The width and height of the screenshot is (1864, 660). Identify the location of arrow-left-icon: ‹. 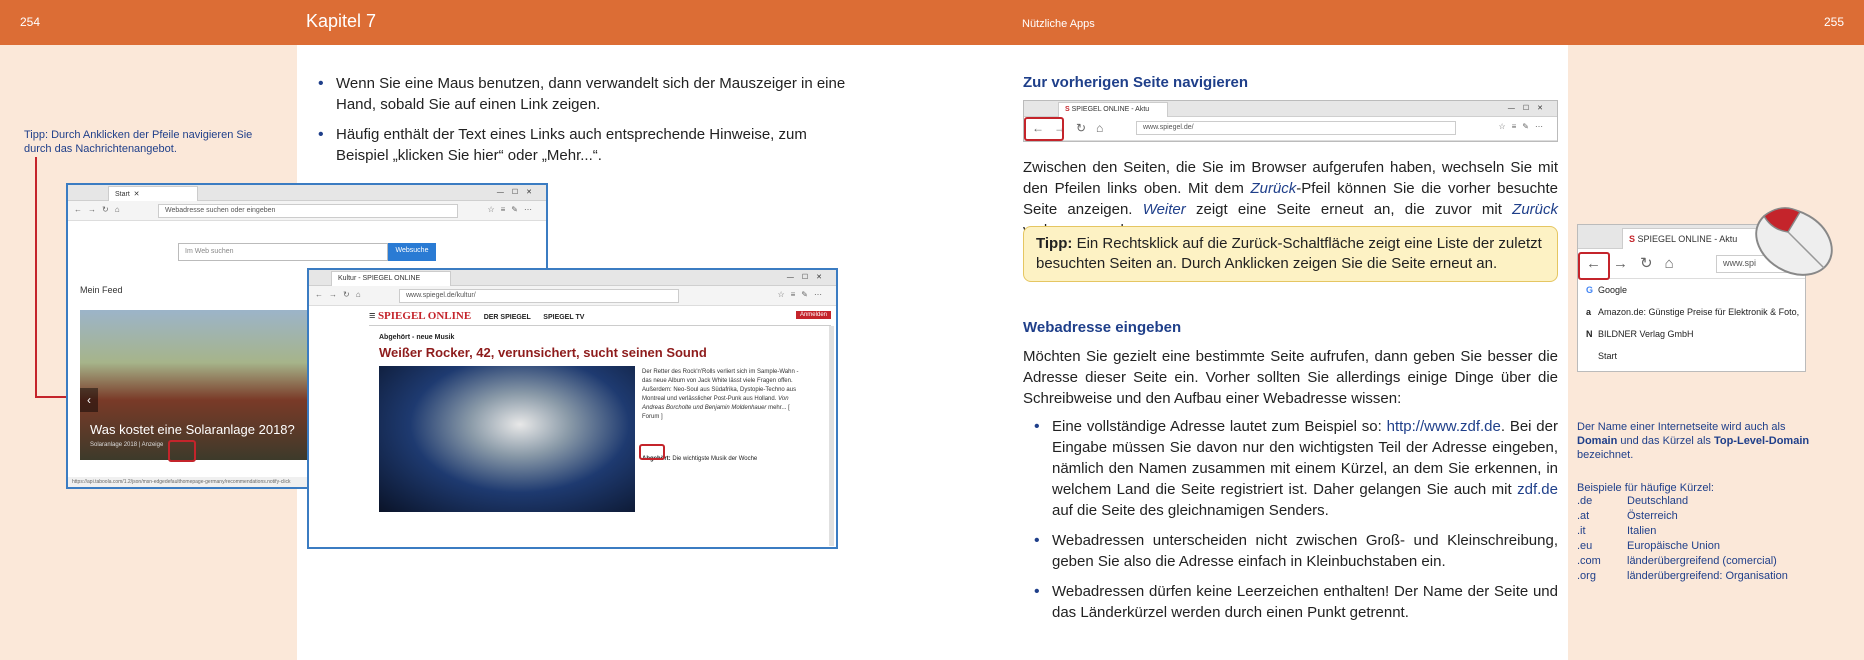
(89, 400).